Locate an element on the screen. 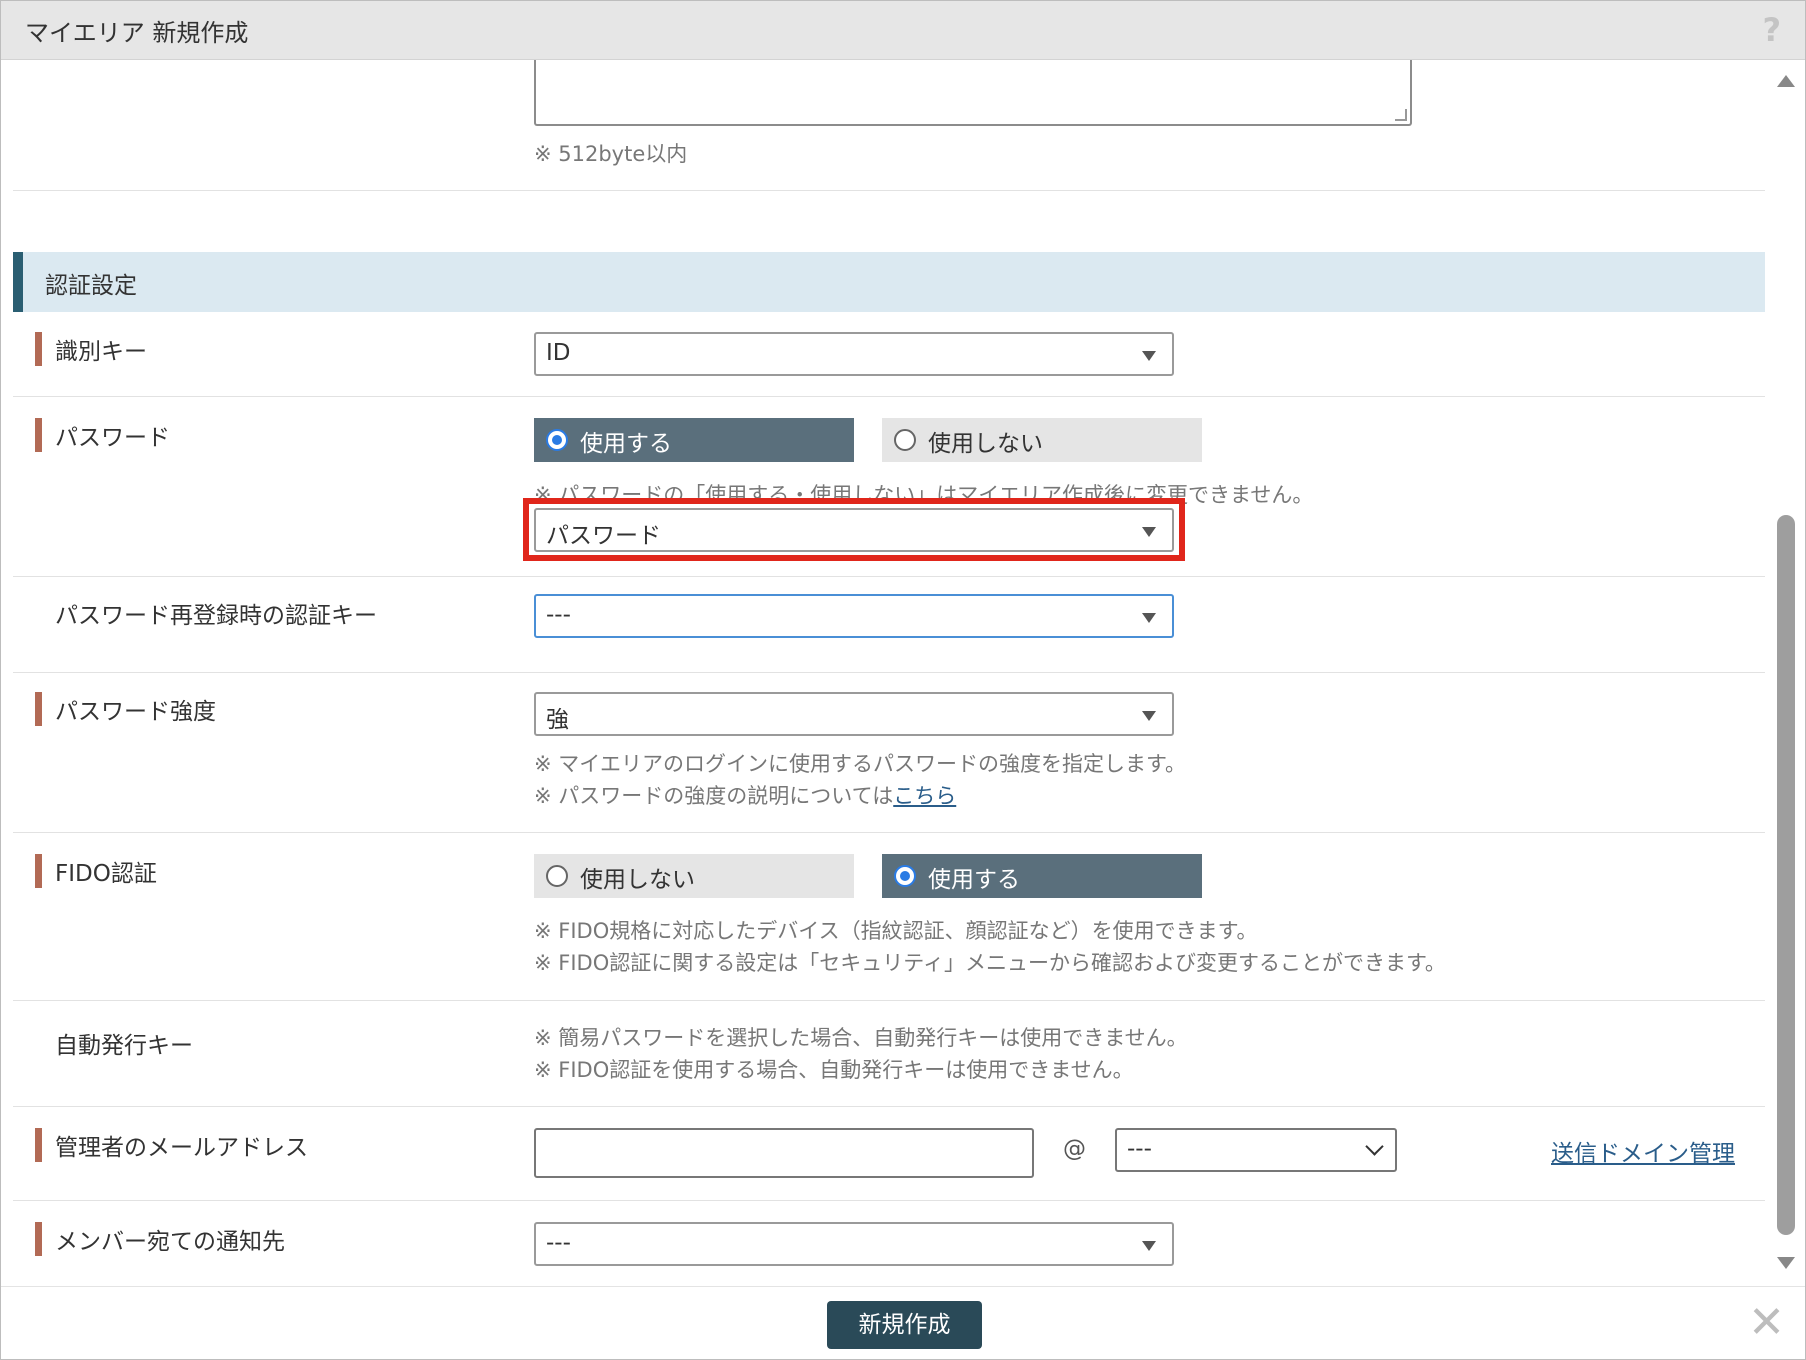 The height and width of the screenshot is (1360, 1806). dialog-footer: 新規作成 ✕ is located at coordinates (903, 1322).